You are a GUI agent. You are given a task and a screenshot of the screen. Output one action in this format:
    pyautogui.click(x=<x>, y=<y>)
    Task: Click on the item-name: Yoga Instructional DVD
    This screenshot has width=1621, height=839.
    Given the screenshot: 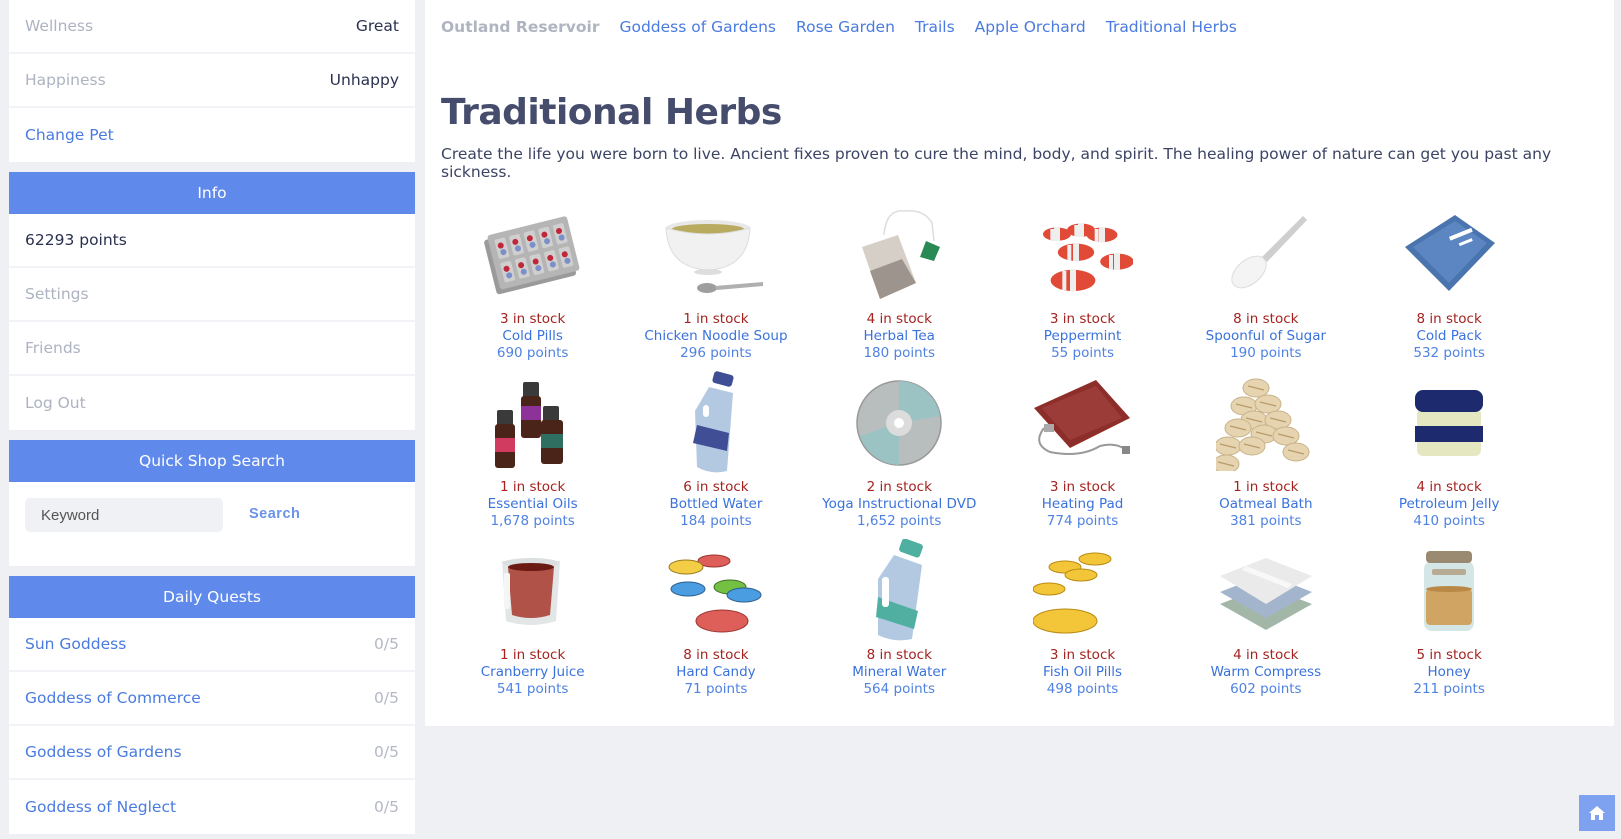 What is the action you would take?
    pyautogui.click(x=899, y=504)
    